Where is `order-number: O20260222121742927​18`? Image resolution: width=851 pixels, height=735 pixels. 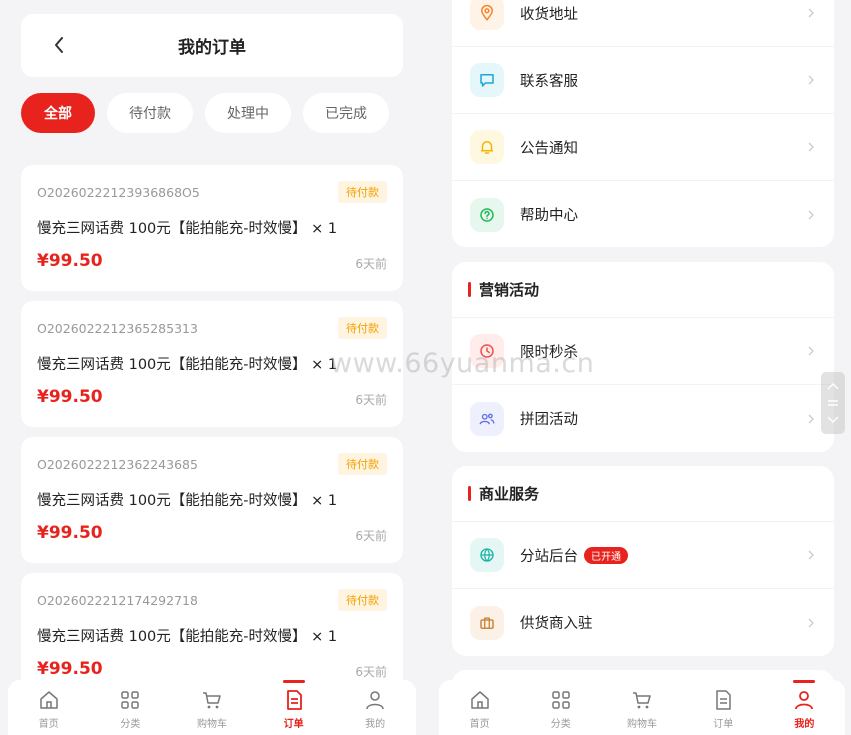
order-number: O20260222121742927​18 is located at coordinates (117, 600).